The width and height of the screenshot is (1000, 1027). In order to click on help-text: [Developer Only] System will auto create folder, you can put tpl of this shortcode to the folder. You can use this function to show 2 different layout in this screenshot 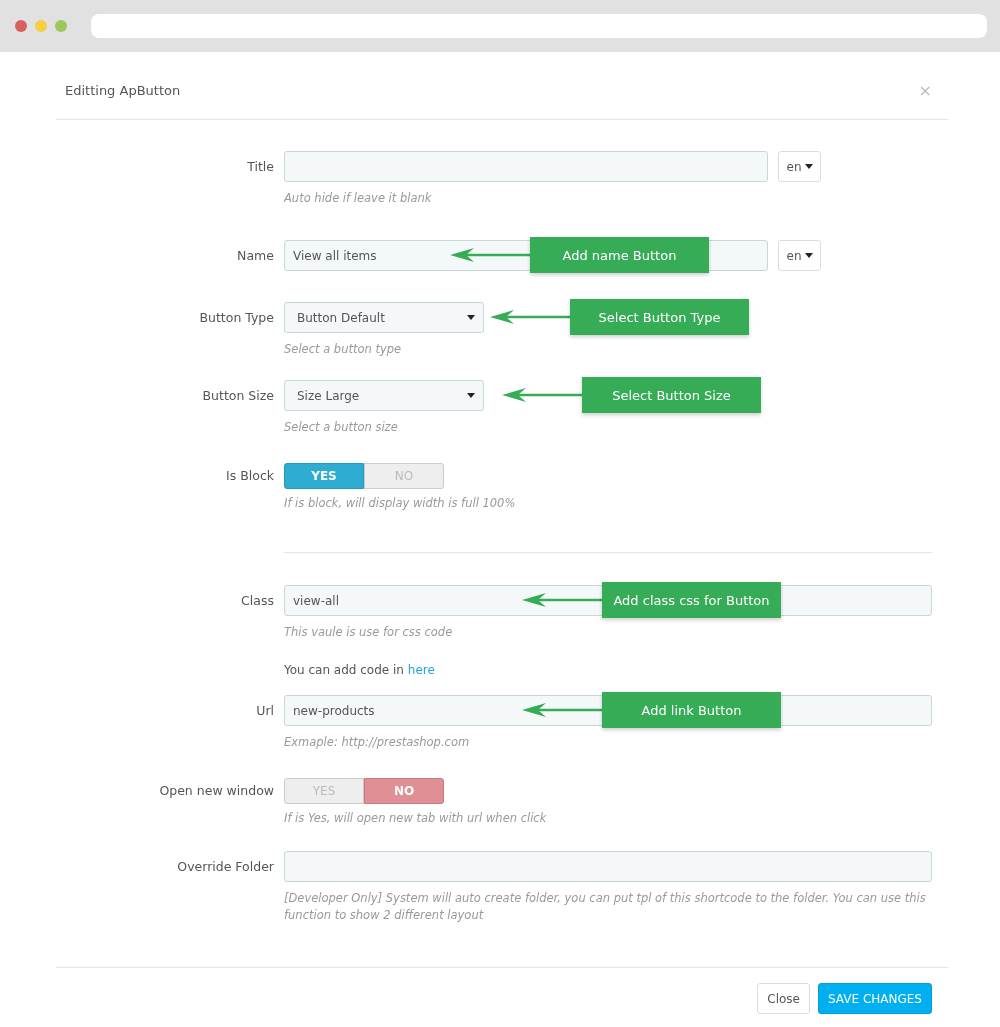, I will do `click(605, 907)`.